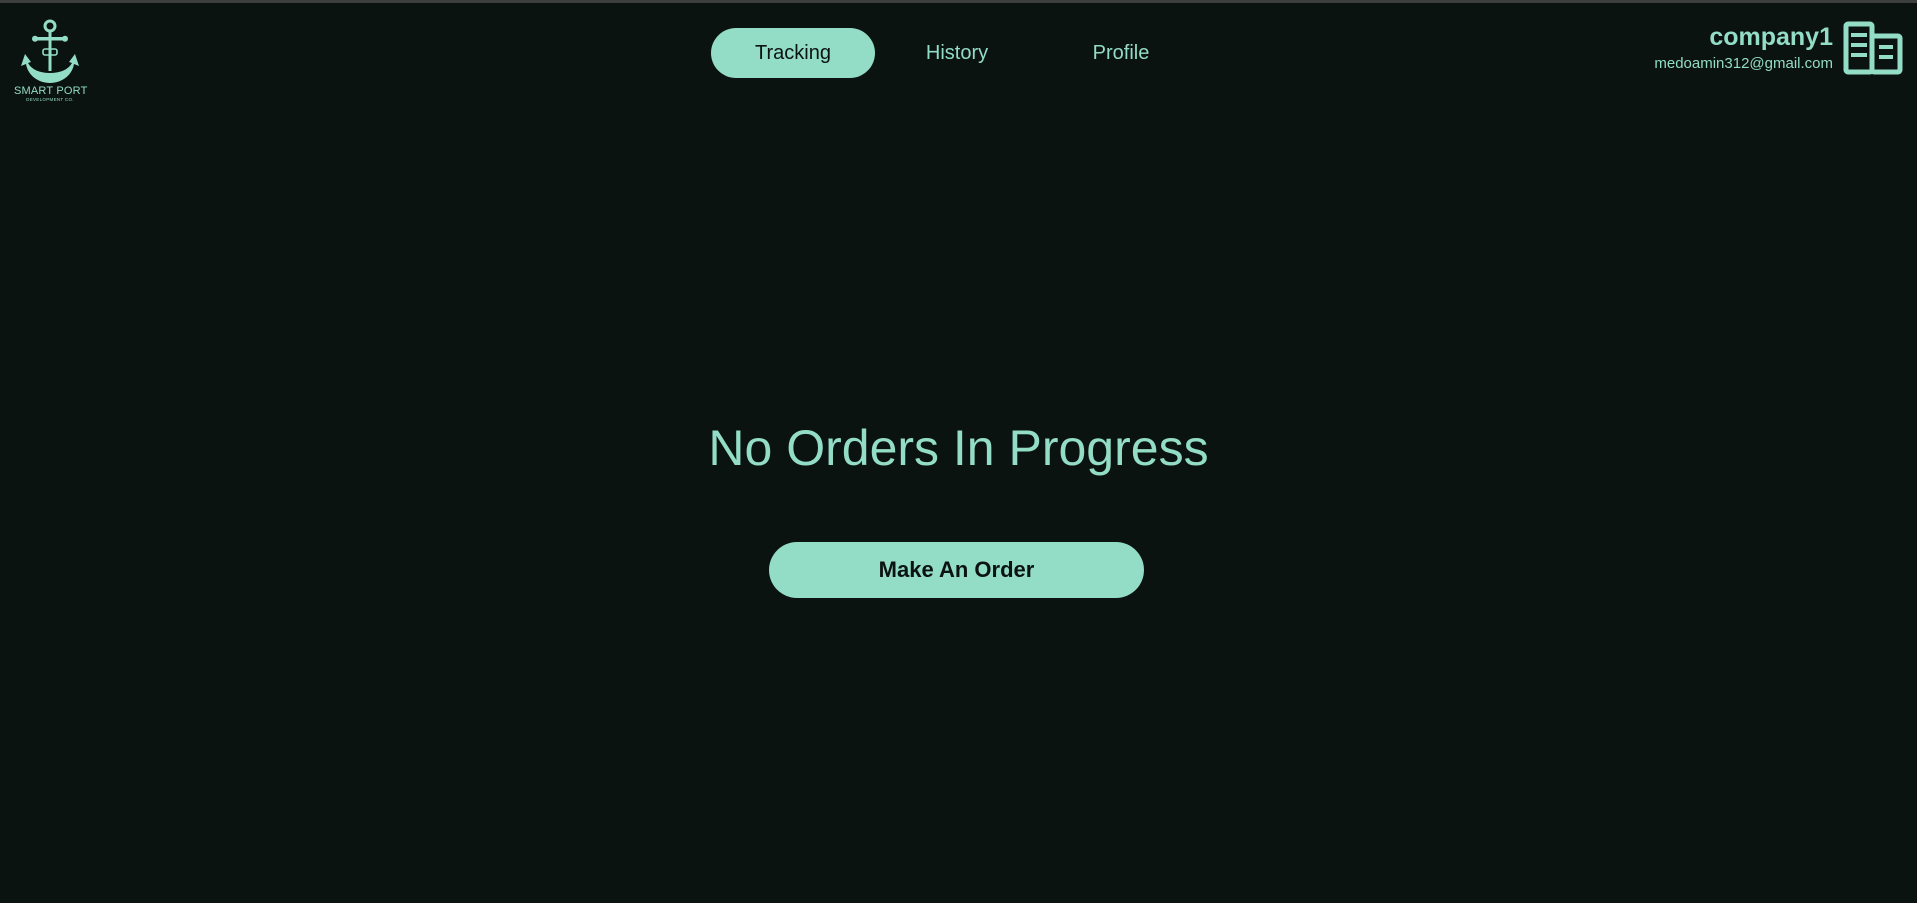  What do you see at coordinates (51, 91) in the screenshot?
I see `brand-name: SMART PORT` at bounding box center [51, 91].